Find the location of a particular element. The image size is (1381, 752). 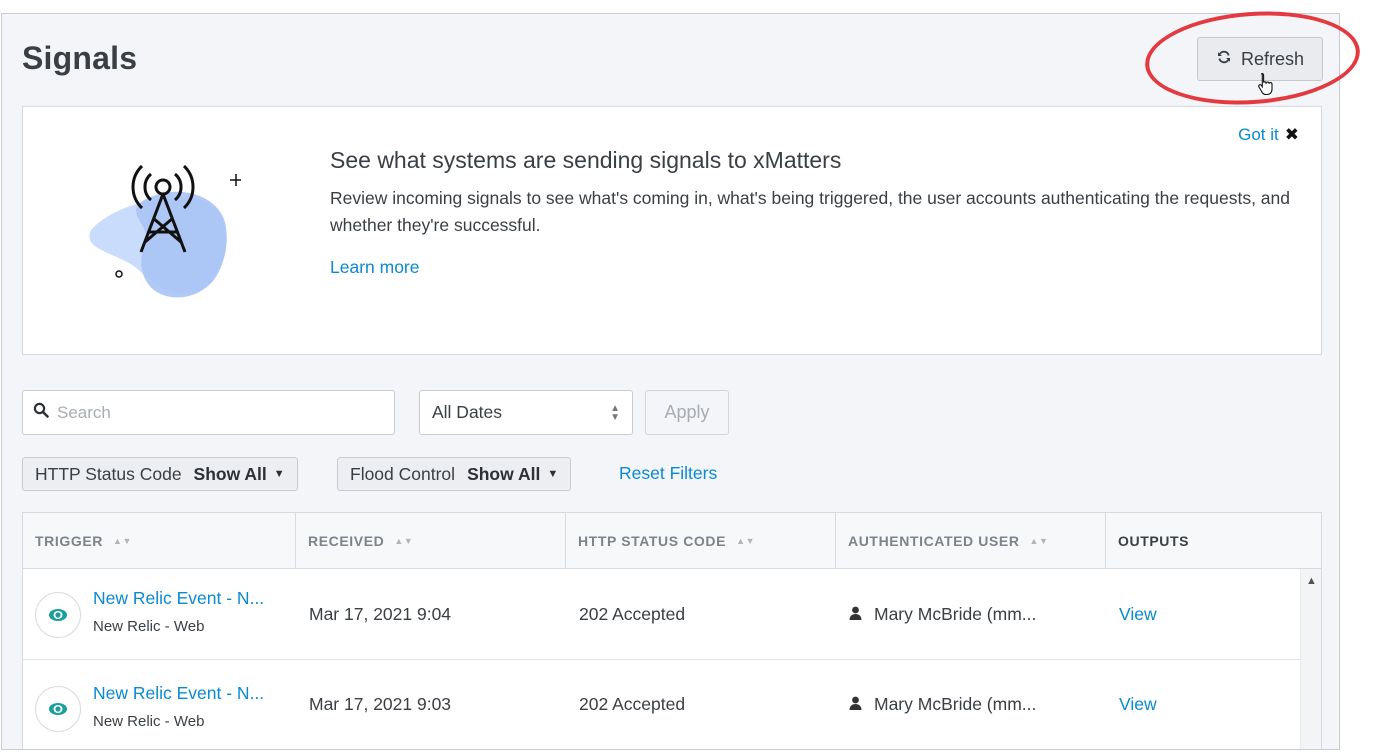

http-status-filter: HTTP Status Code Show All ▼ is located at coordinates (160, 474).